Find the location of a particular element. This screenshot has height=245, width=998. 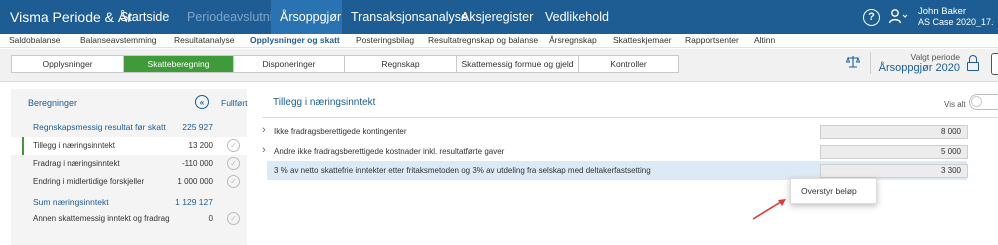

subnav-resultatregnskap-og-balanse: Resultatregnskap og balanse is located at coordinates (480, 41).